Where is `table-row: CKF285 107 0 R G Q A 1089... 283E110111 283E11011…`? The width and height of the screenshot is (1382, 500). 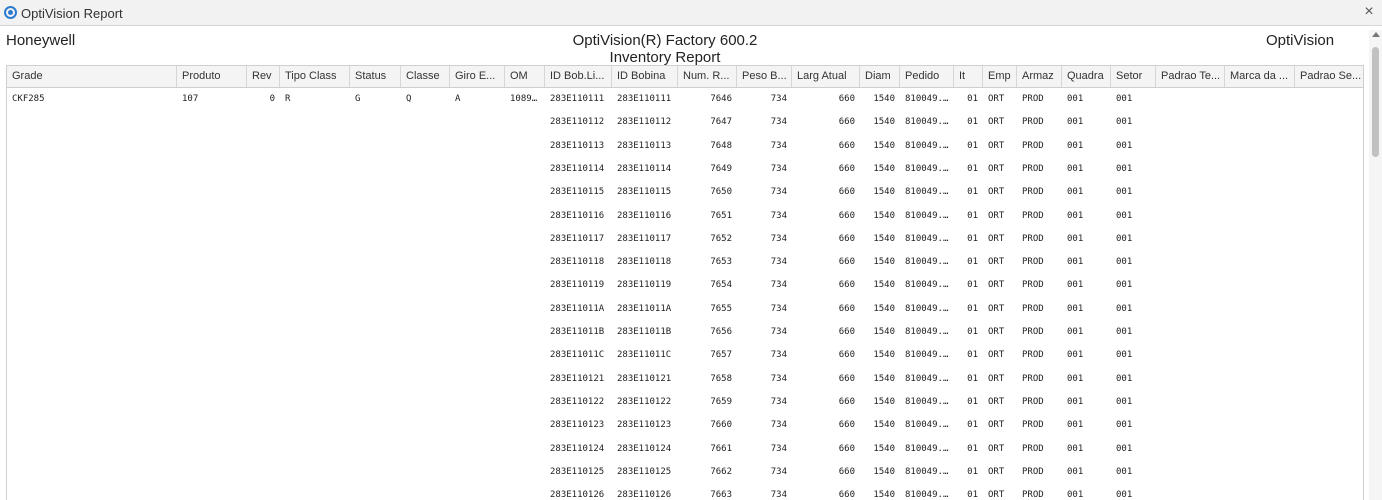
table-row: CKF285 107 0 R G Q A 1089... 283E110111 283E11011… is located at coordinates (685, 99).